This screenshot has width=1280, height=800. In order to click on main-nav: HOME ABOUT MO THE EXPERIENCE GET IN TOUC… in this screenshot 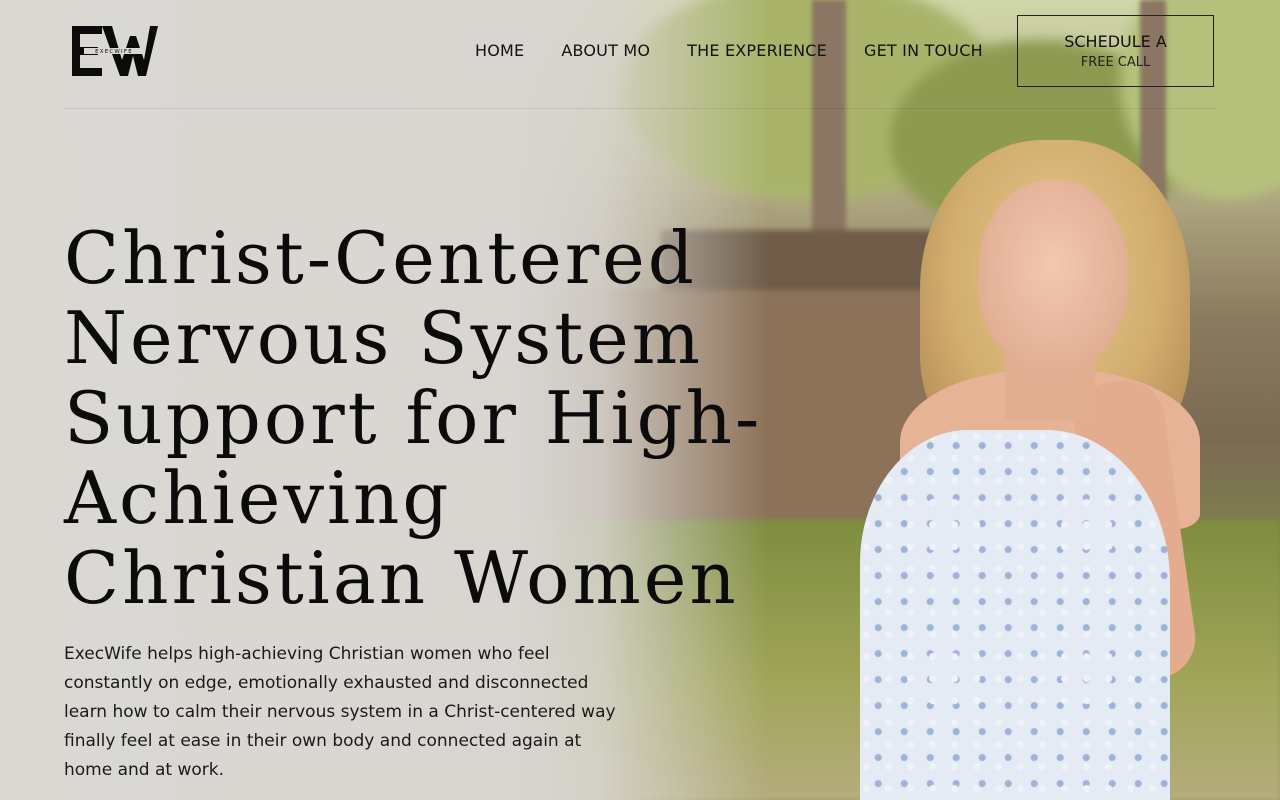, I will do `click(729, 50)`.